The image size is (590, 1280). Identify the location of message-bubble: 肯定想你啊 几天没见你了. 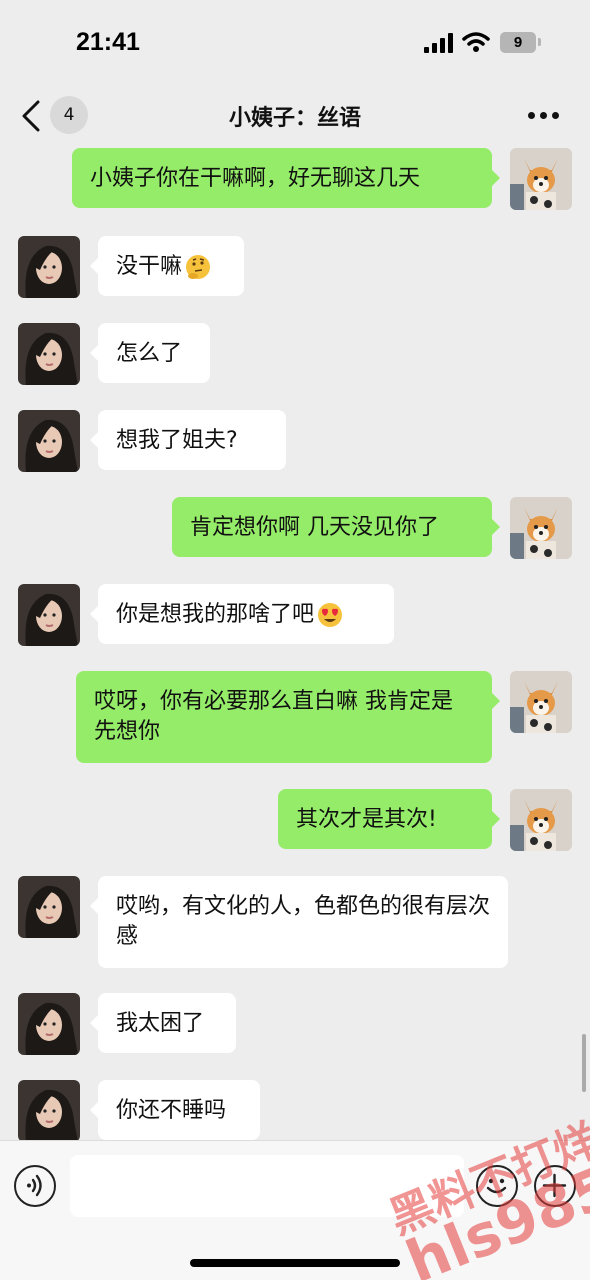
(336, 527).